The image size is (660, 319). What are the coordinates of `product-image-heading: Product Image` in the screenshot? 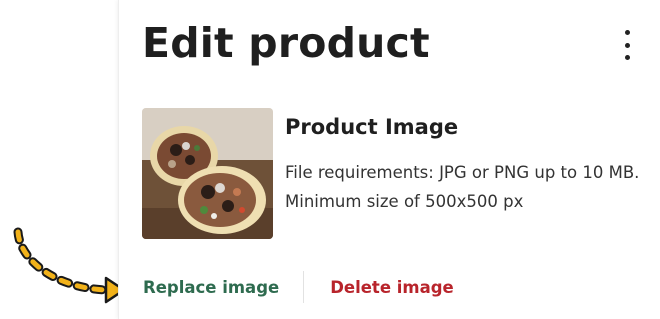 It's located at (372, 127).